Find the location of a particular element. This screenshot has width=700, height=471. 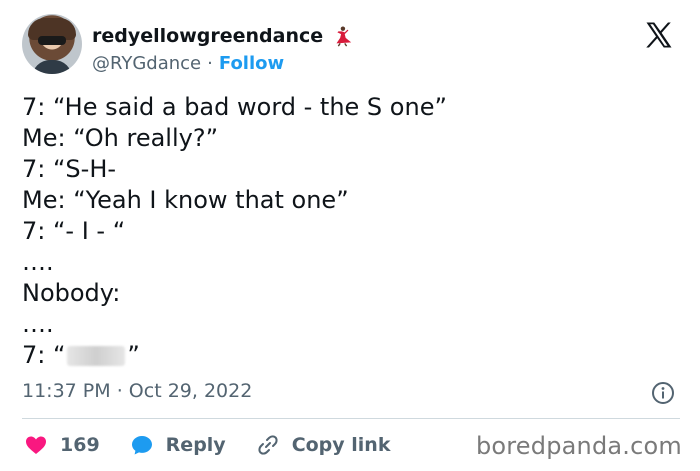

tweet-header: redyellowgreendance @RYGdance · Follow is located at coordinates (351, 47).